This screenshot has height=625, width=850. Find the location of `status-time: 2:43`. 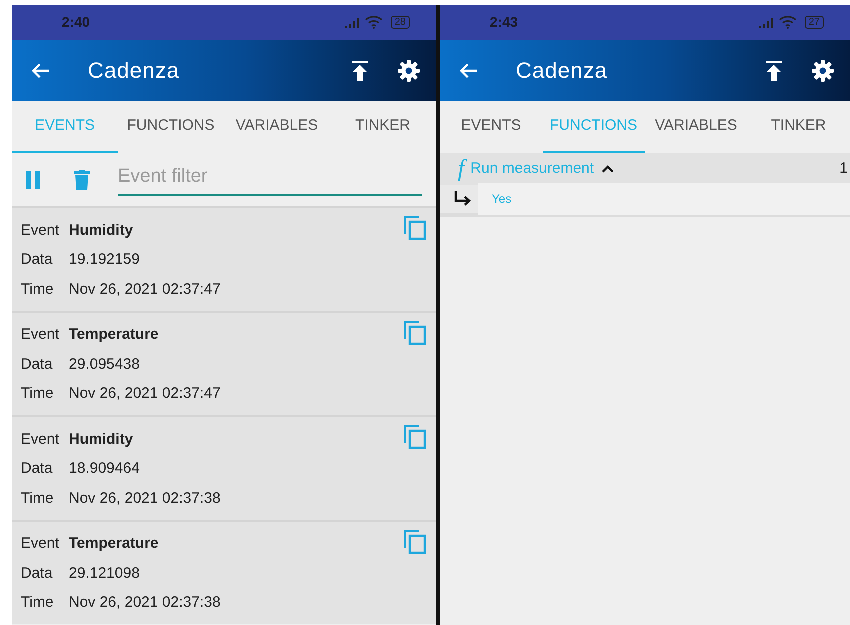

status-time: 2:43 is located at coordinates (504, 22).